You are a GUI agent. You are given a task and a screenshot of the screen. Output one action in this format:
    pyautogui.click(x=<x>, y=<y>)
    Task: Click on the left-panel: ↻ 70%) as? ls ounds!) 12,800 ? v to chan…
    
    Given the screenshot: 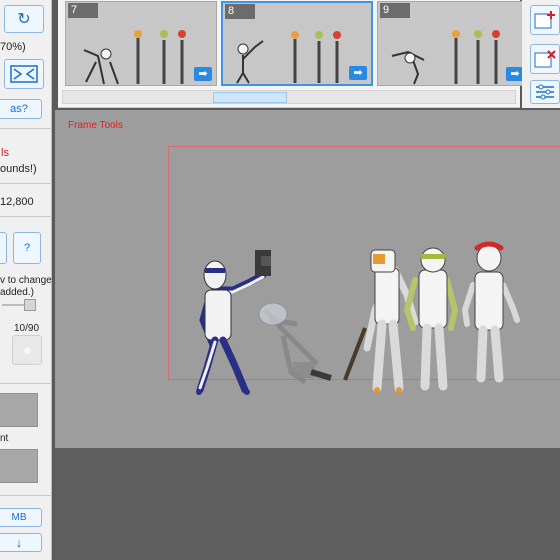 What is the action you would take?
    pyautogui.click(x=26, y=280)
    